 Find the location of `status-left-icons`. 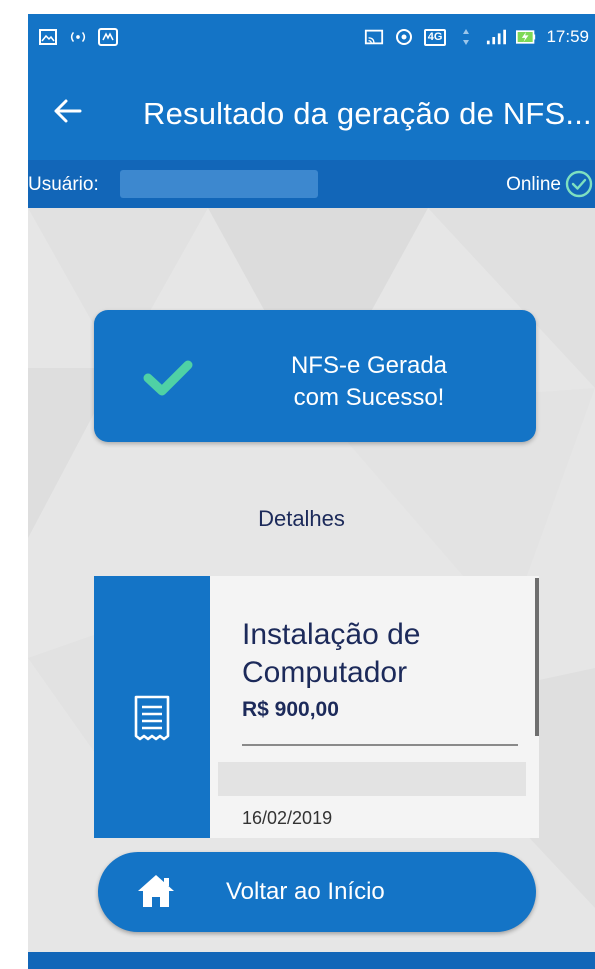

status-left-icons is located at coordinates (78, 37).